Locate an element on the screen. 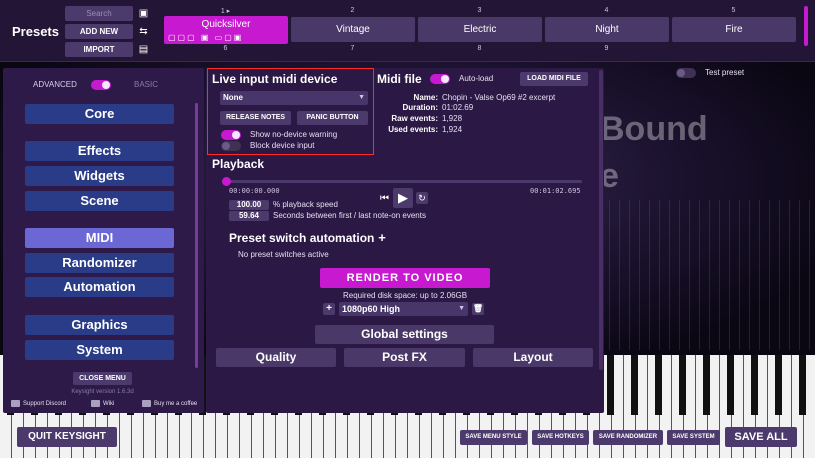  show-warning-toggle is located at coordinates (231, 135).